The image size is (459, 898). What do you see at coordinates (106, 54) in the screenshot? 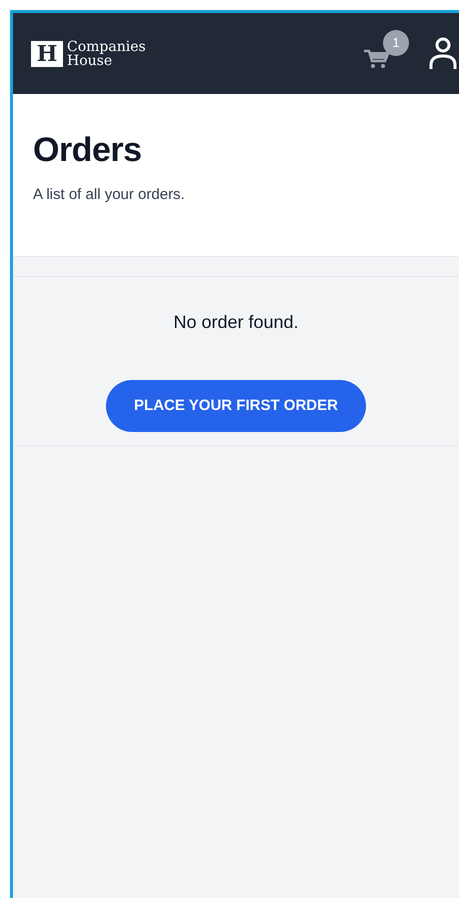
I see `brand-name: Companies House` at bounding box center [106, 54].